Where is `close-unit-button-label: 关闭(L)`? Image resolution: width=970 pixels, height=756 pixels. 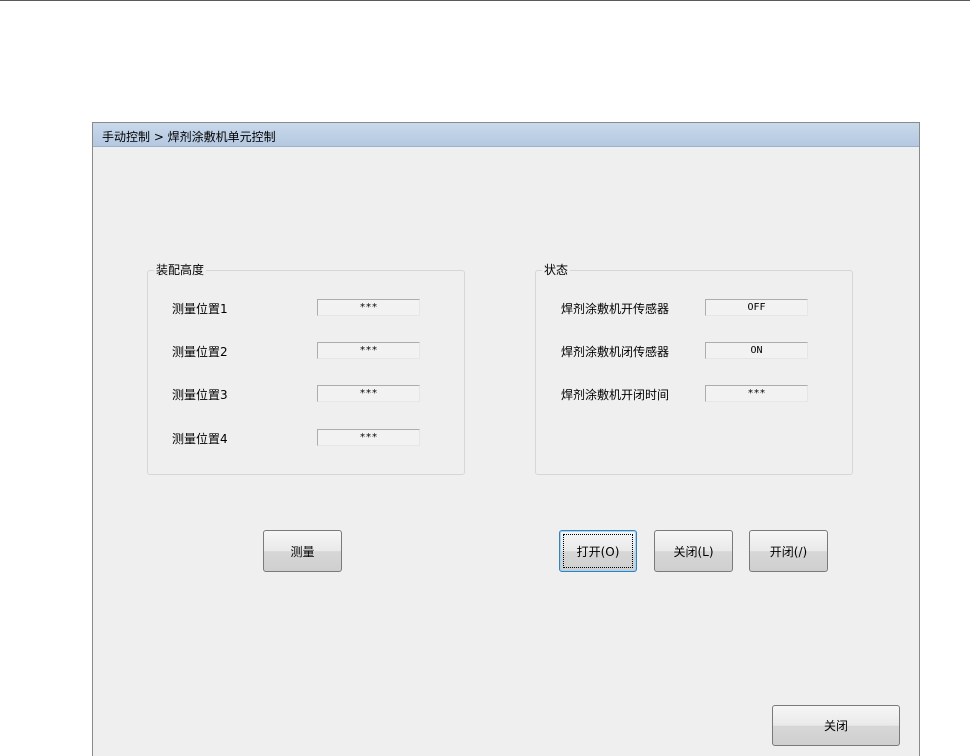 close-unit-button-label: 关闭(L) is located at coordinates (693, 551).